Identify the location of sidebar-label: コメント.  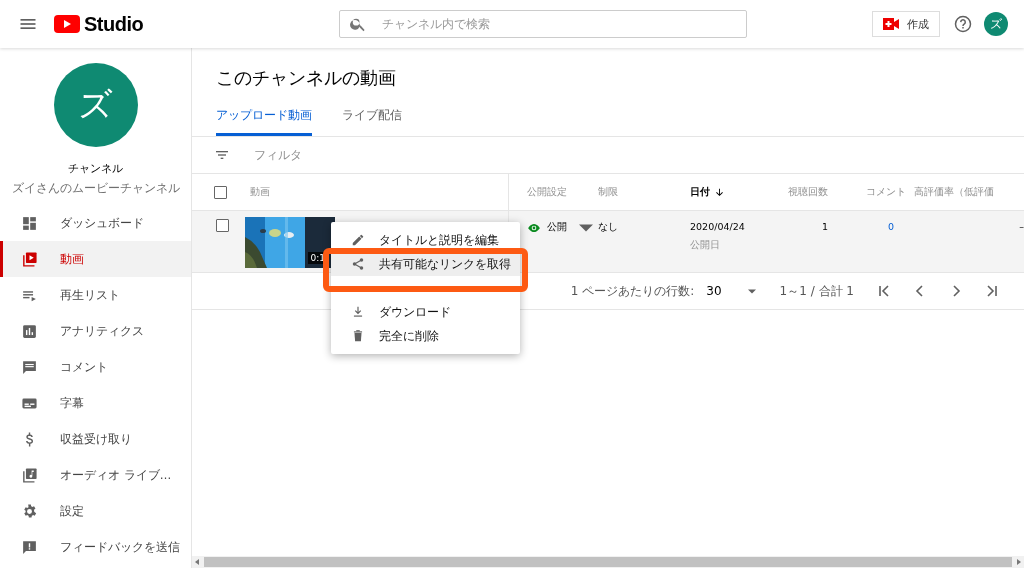
(84, 367).